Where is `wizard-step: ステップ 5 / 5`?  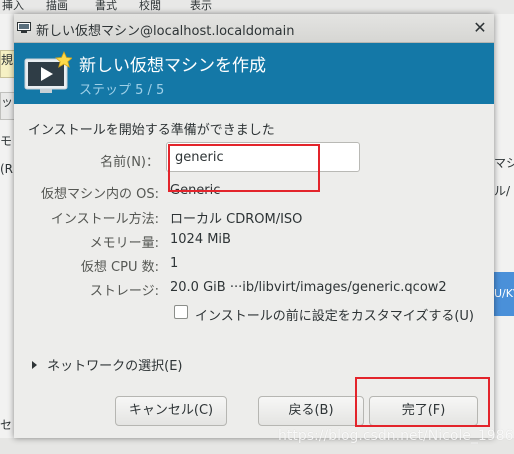 wizard-step: ステップ 5 / 5 is located at coordinates (122, 90).